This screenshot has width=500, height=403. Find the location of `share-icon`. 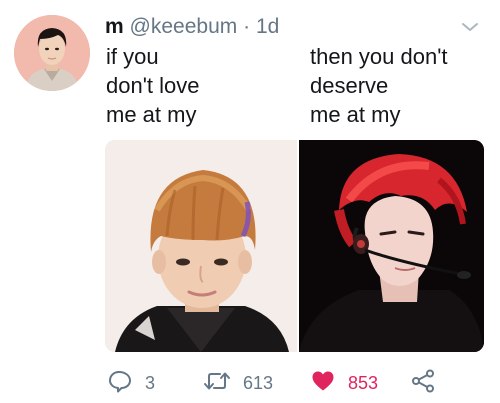

share-icon is located at coordinates (423, 383).